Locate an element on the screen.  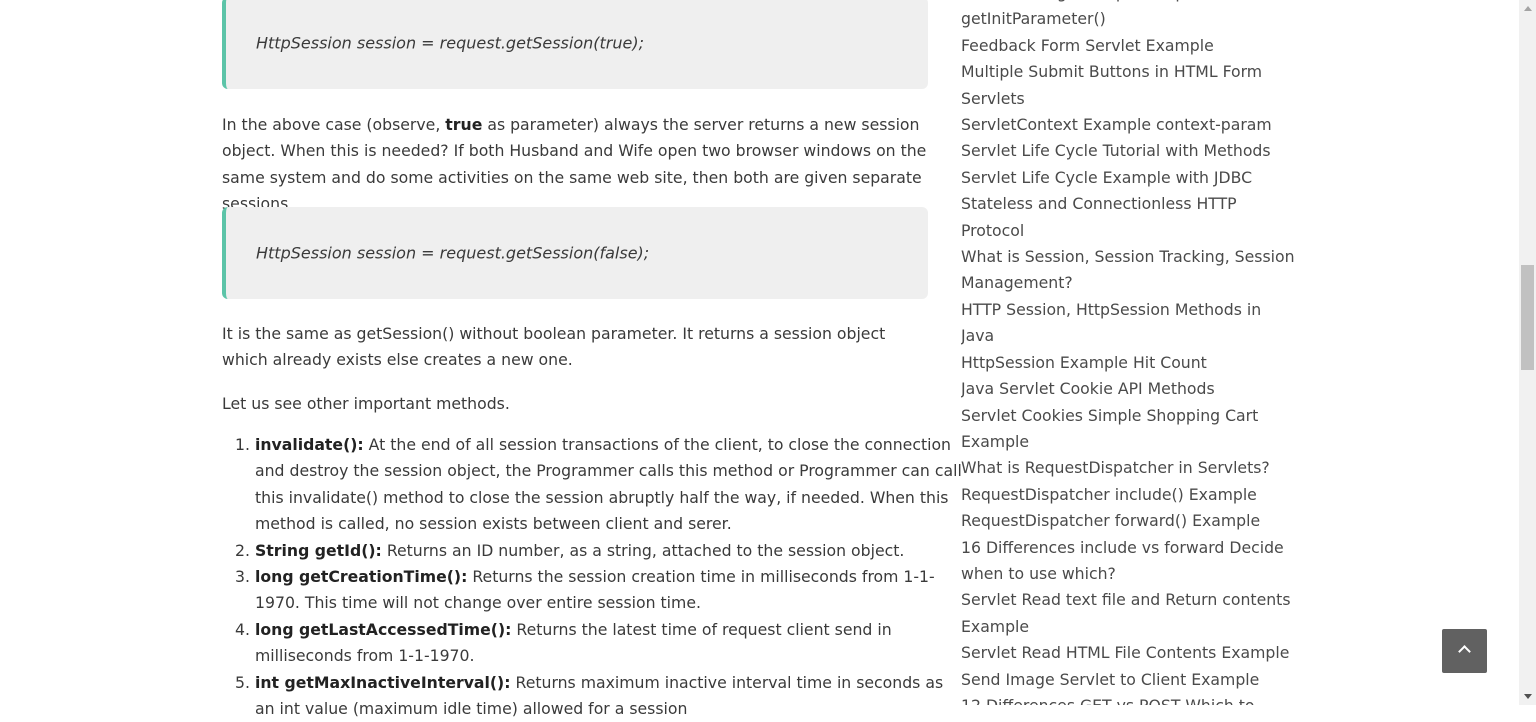
back-to-top-button is located at coordinates (1464, 651).